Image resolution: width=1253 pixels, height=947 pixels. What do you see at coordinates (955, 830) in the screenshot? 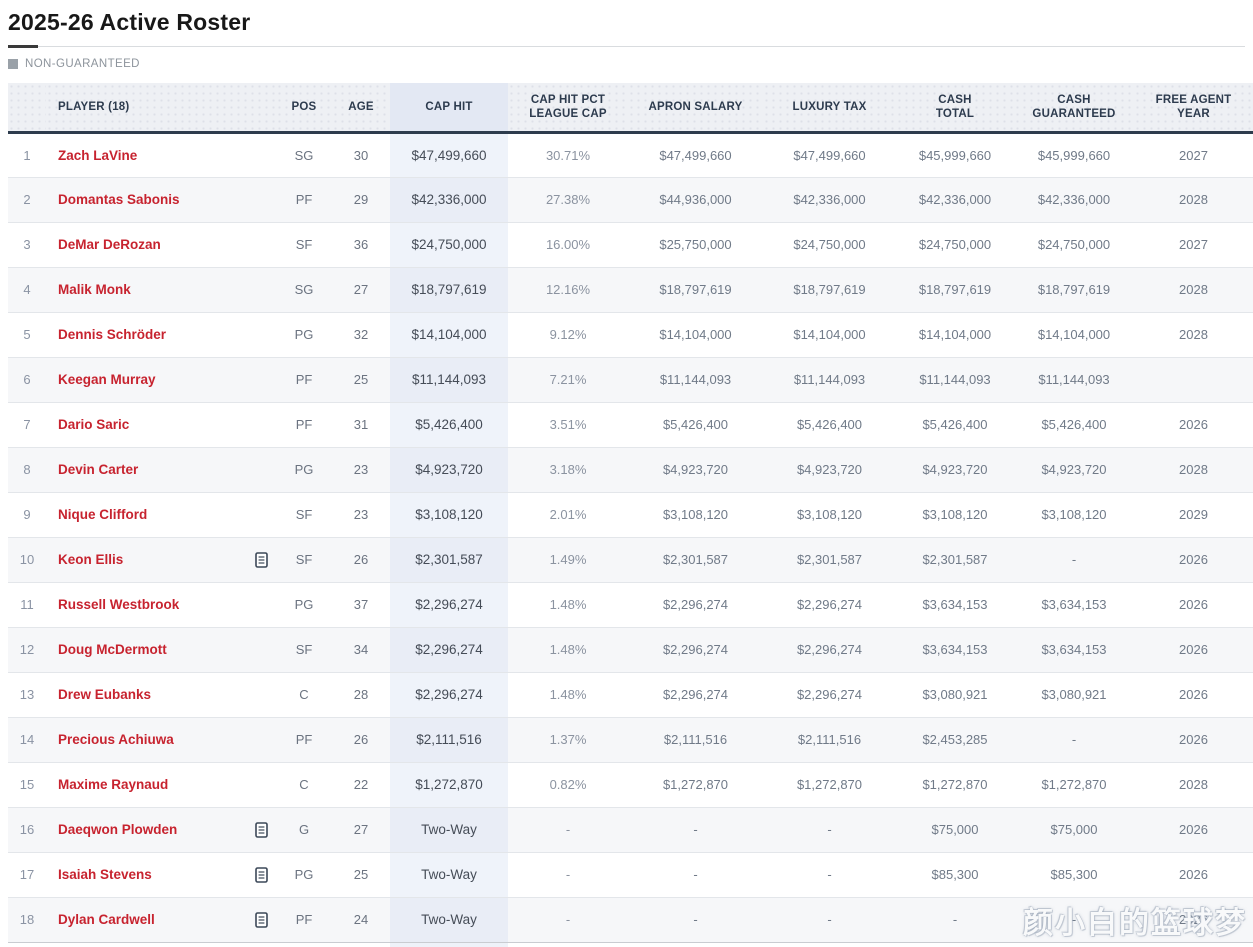
I see `cash-total-cell: $75,000` at bounding box center [955, 830].